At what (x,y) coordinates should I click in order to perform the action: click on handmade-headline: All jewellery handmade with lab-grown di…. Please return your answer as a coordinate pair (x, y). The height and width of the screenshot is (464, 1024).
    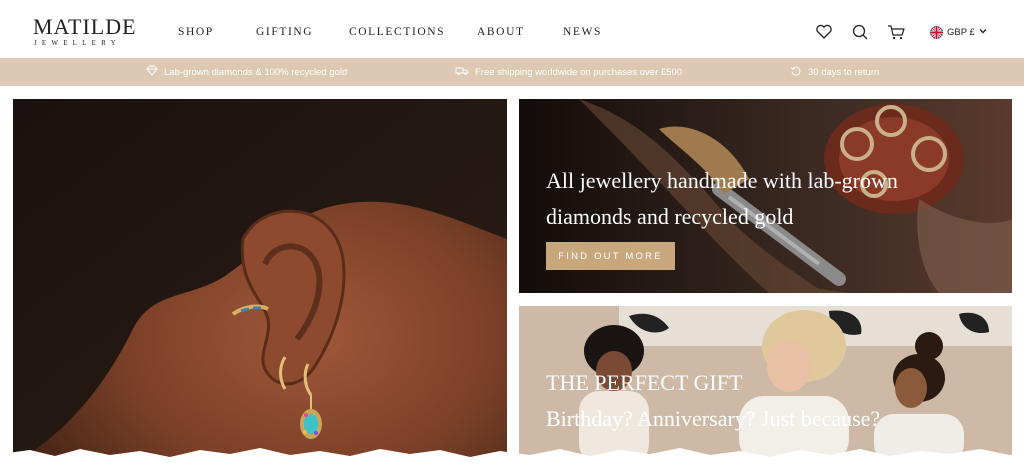
    Looking at the image, I should click on (722, 199).